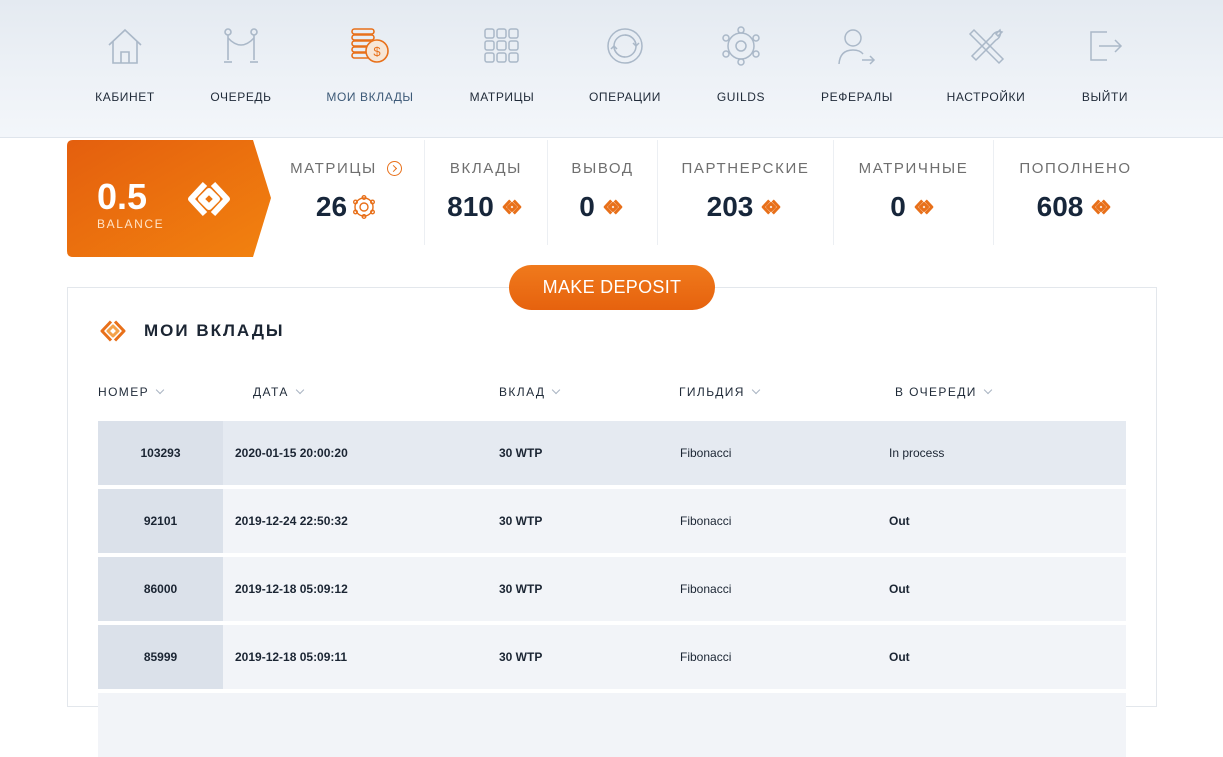  I want to click on column-header-date: ДАТА, so click(278, 392).